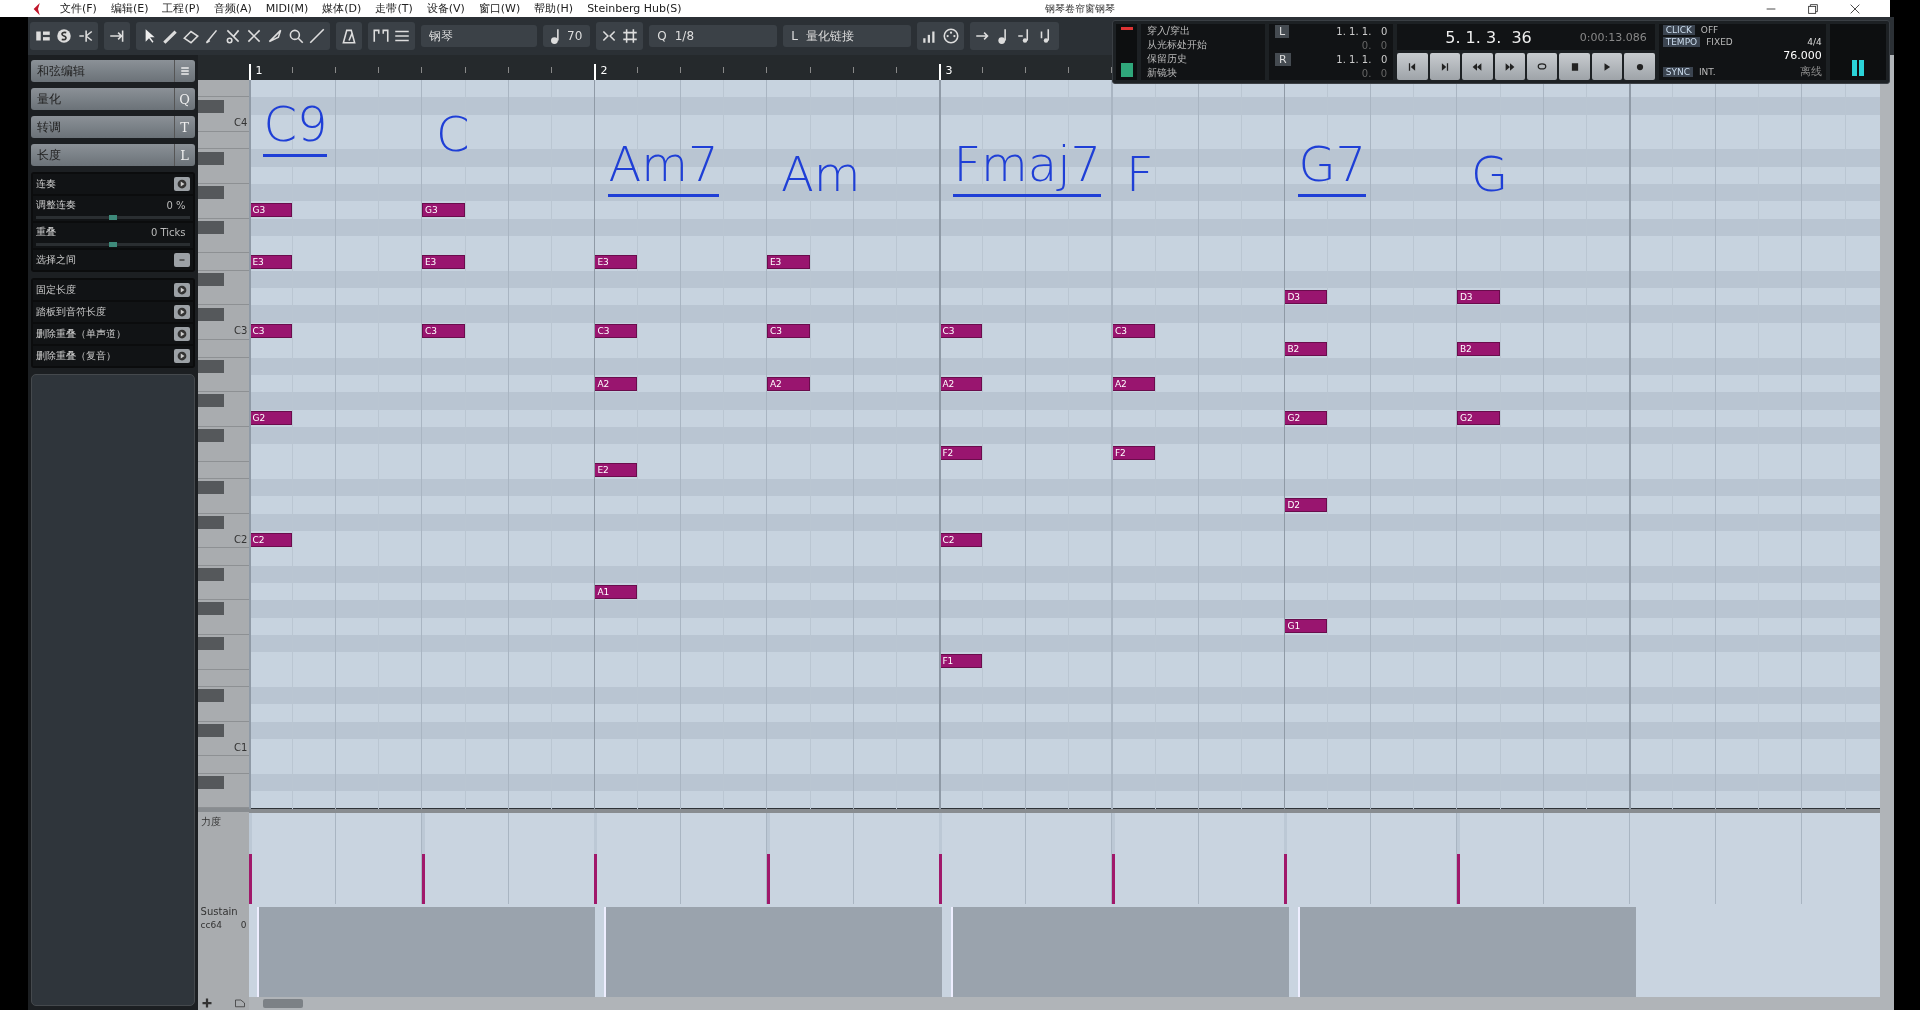  Describe the element at coordinates (241, 123) in the screenshot. I see `key-label: C4` at that location.